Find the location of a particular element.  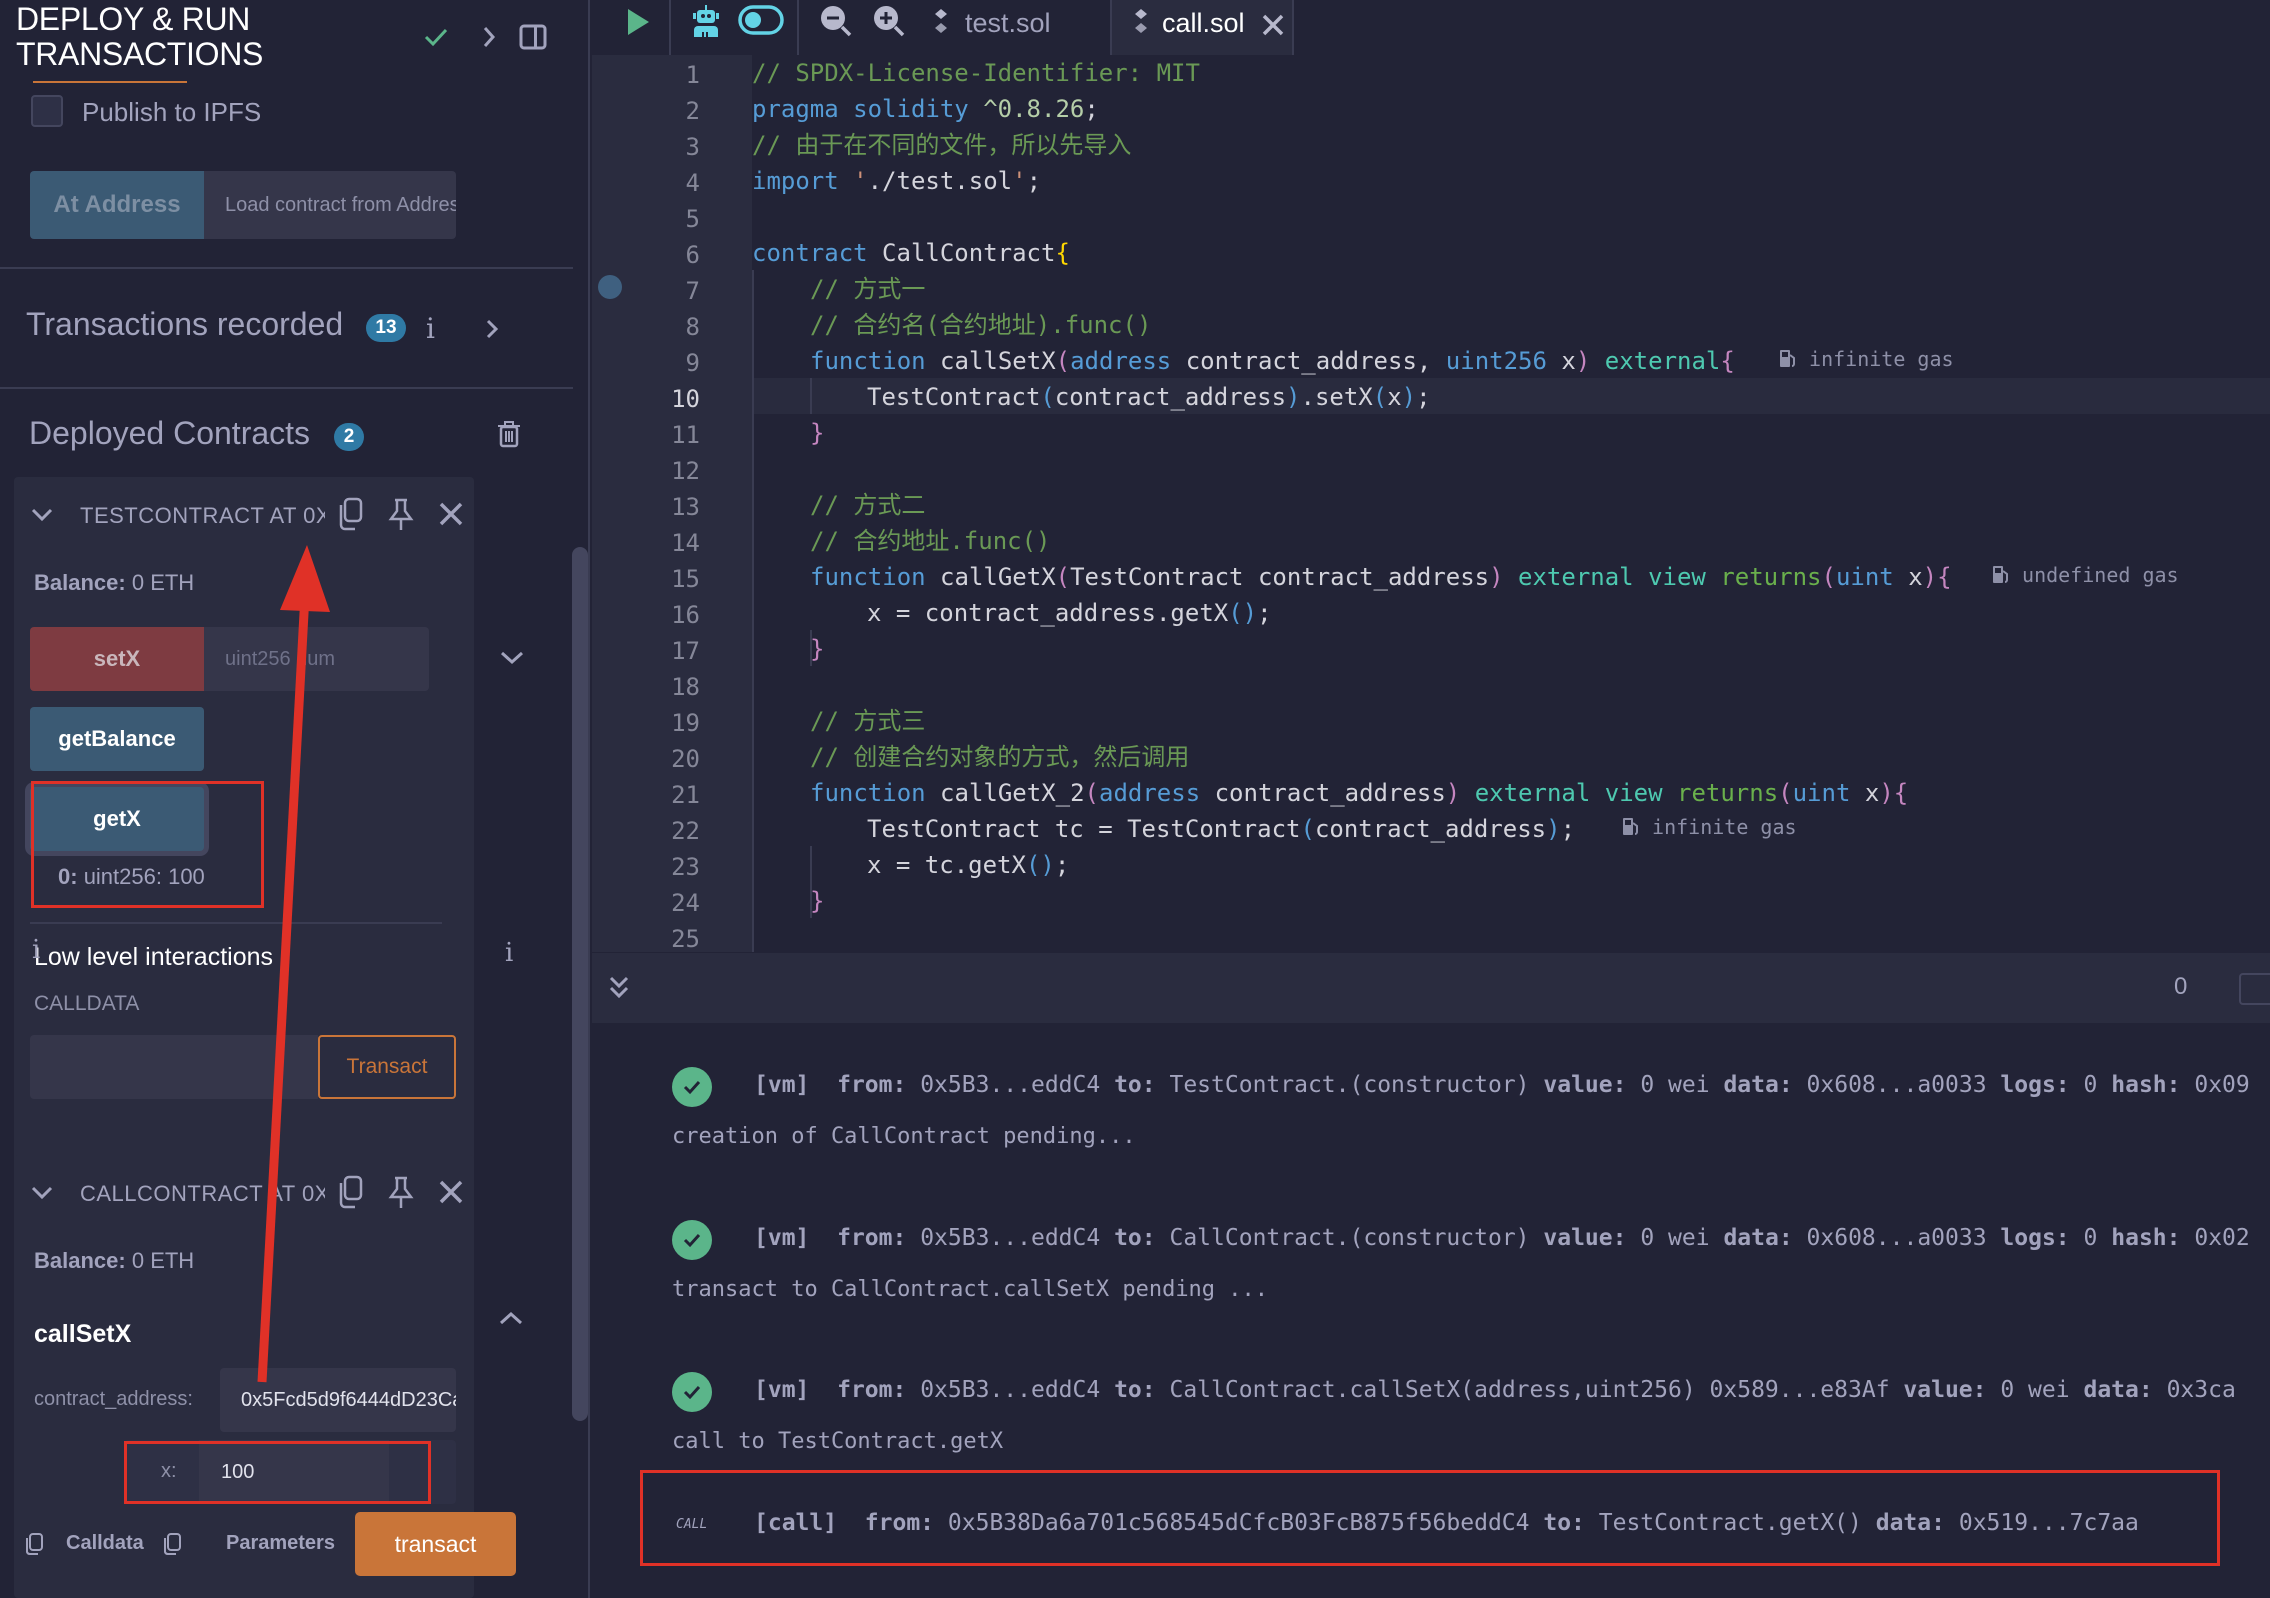

zoom-out-icon is located at coordinates (836, 23).